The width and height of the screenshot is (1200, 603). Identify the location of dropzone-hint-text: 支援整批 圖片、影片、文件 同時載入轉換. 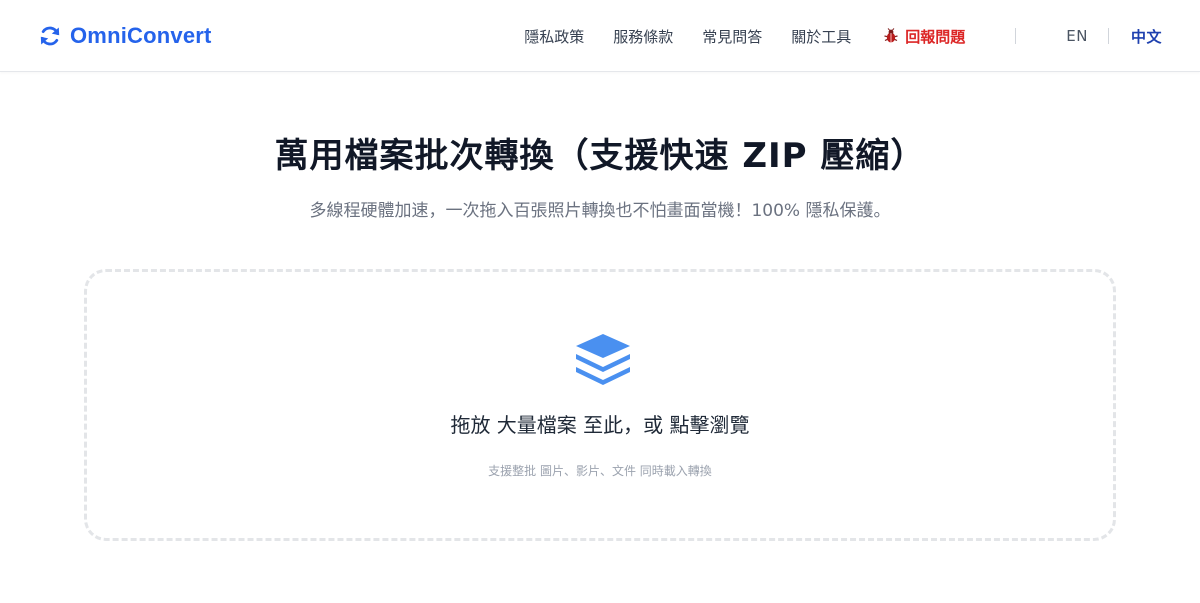
(600, 471).